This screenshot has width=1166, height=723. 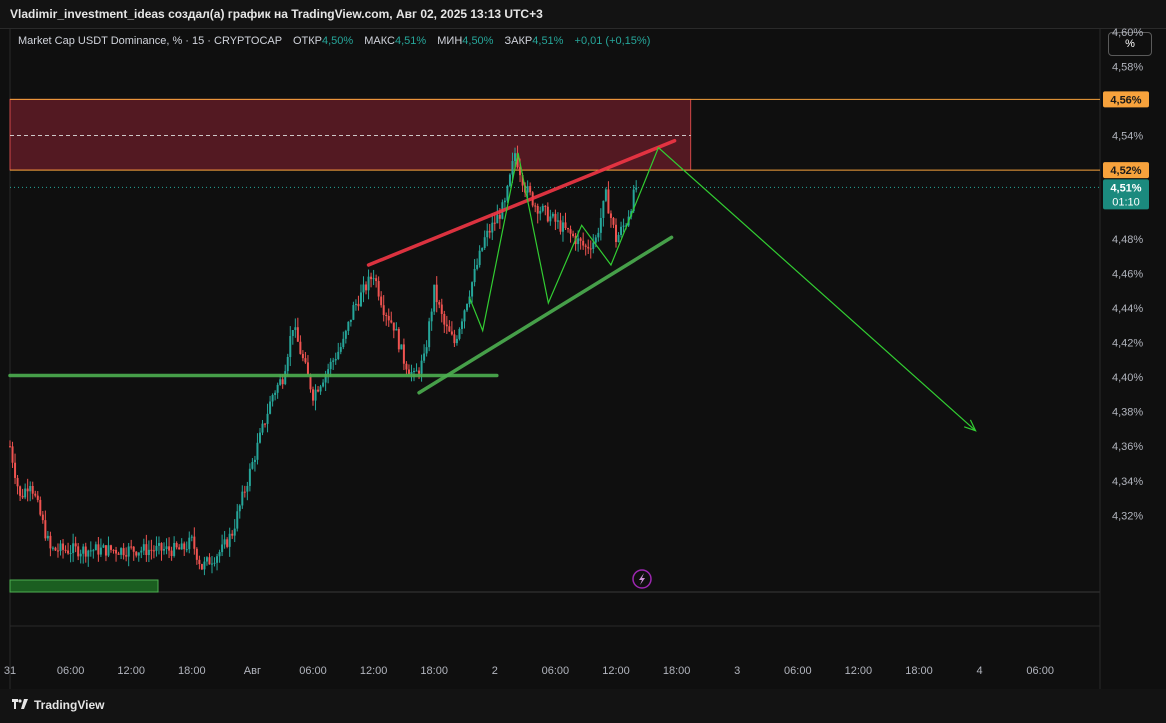 I want to click on time-tick-label: Авг, so click(x=252, y=671).